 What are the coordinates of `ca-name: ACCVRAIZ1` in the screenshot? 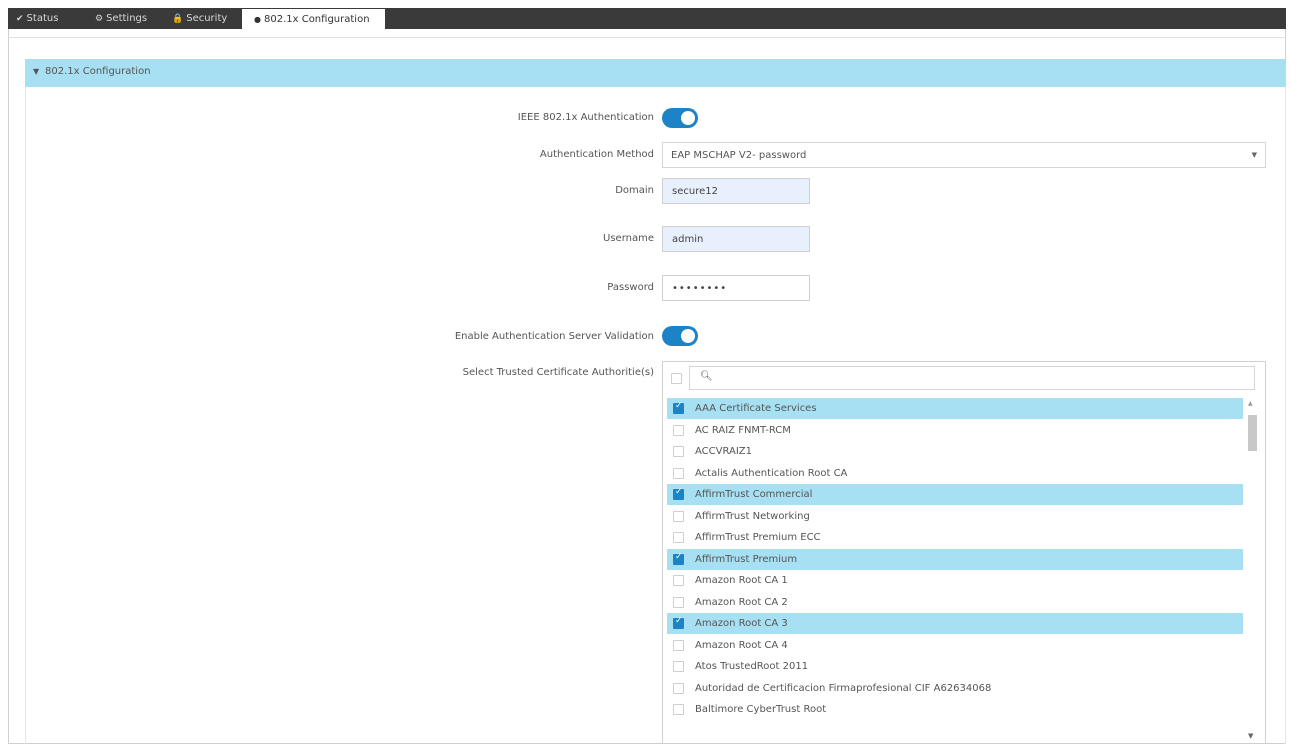 It's located at (724, 451).